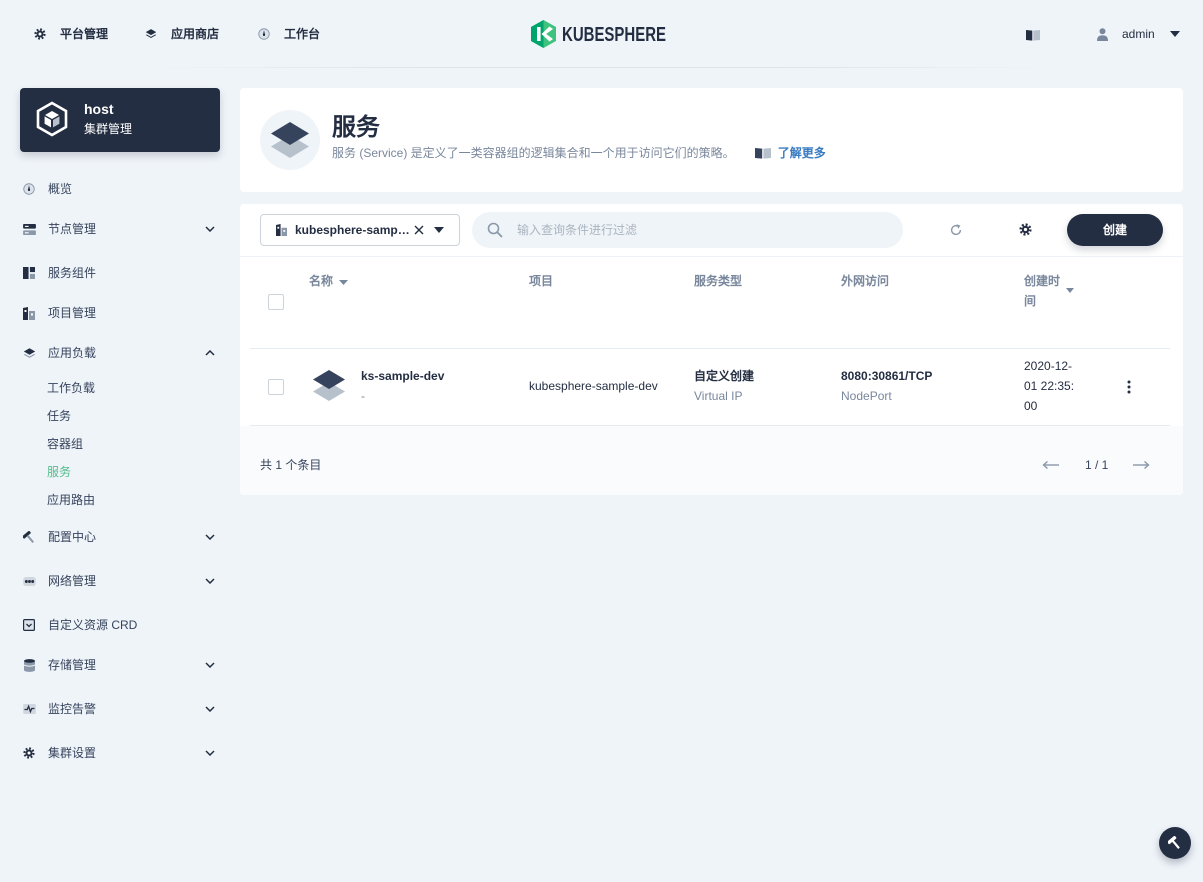 The image size is (1203, 882). What do you see at coordinates (59, 472) in the screenshot?
I see `sidebar-subitem-services: 服务` at bounding box center [59, 472].